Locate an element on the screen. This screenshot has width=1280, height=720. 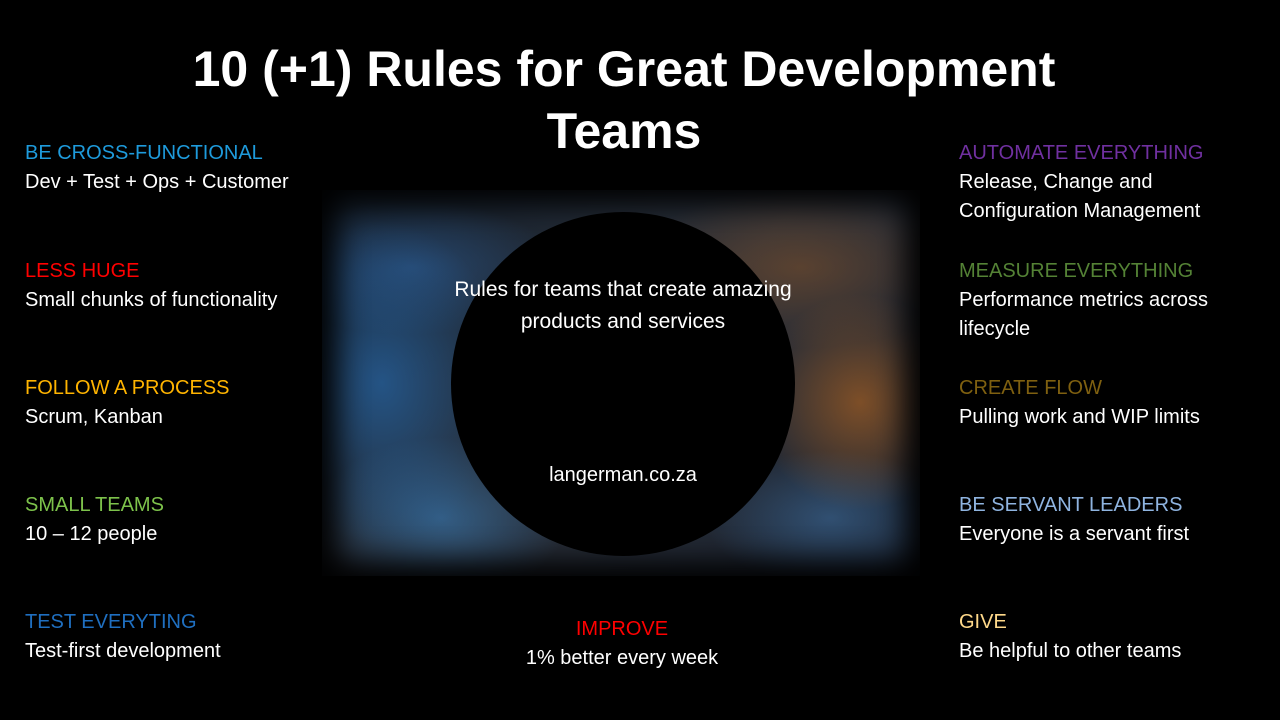
rule-heading: SMALL TEAMS is located at coordinates (94, 505).